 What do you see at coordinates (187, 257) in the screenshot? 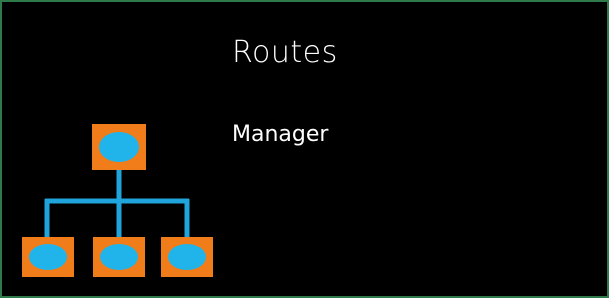
I see `org-node-bottom-right` at bounding box center [187, 257].